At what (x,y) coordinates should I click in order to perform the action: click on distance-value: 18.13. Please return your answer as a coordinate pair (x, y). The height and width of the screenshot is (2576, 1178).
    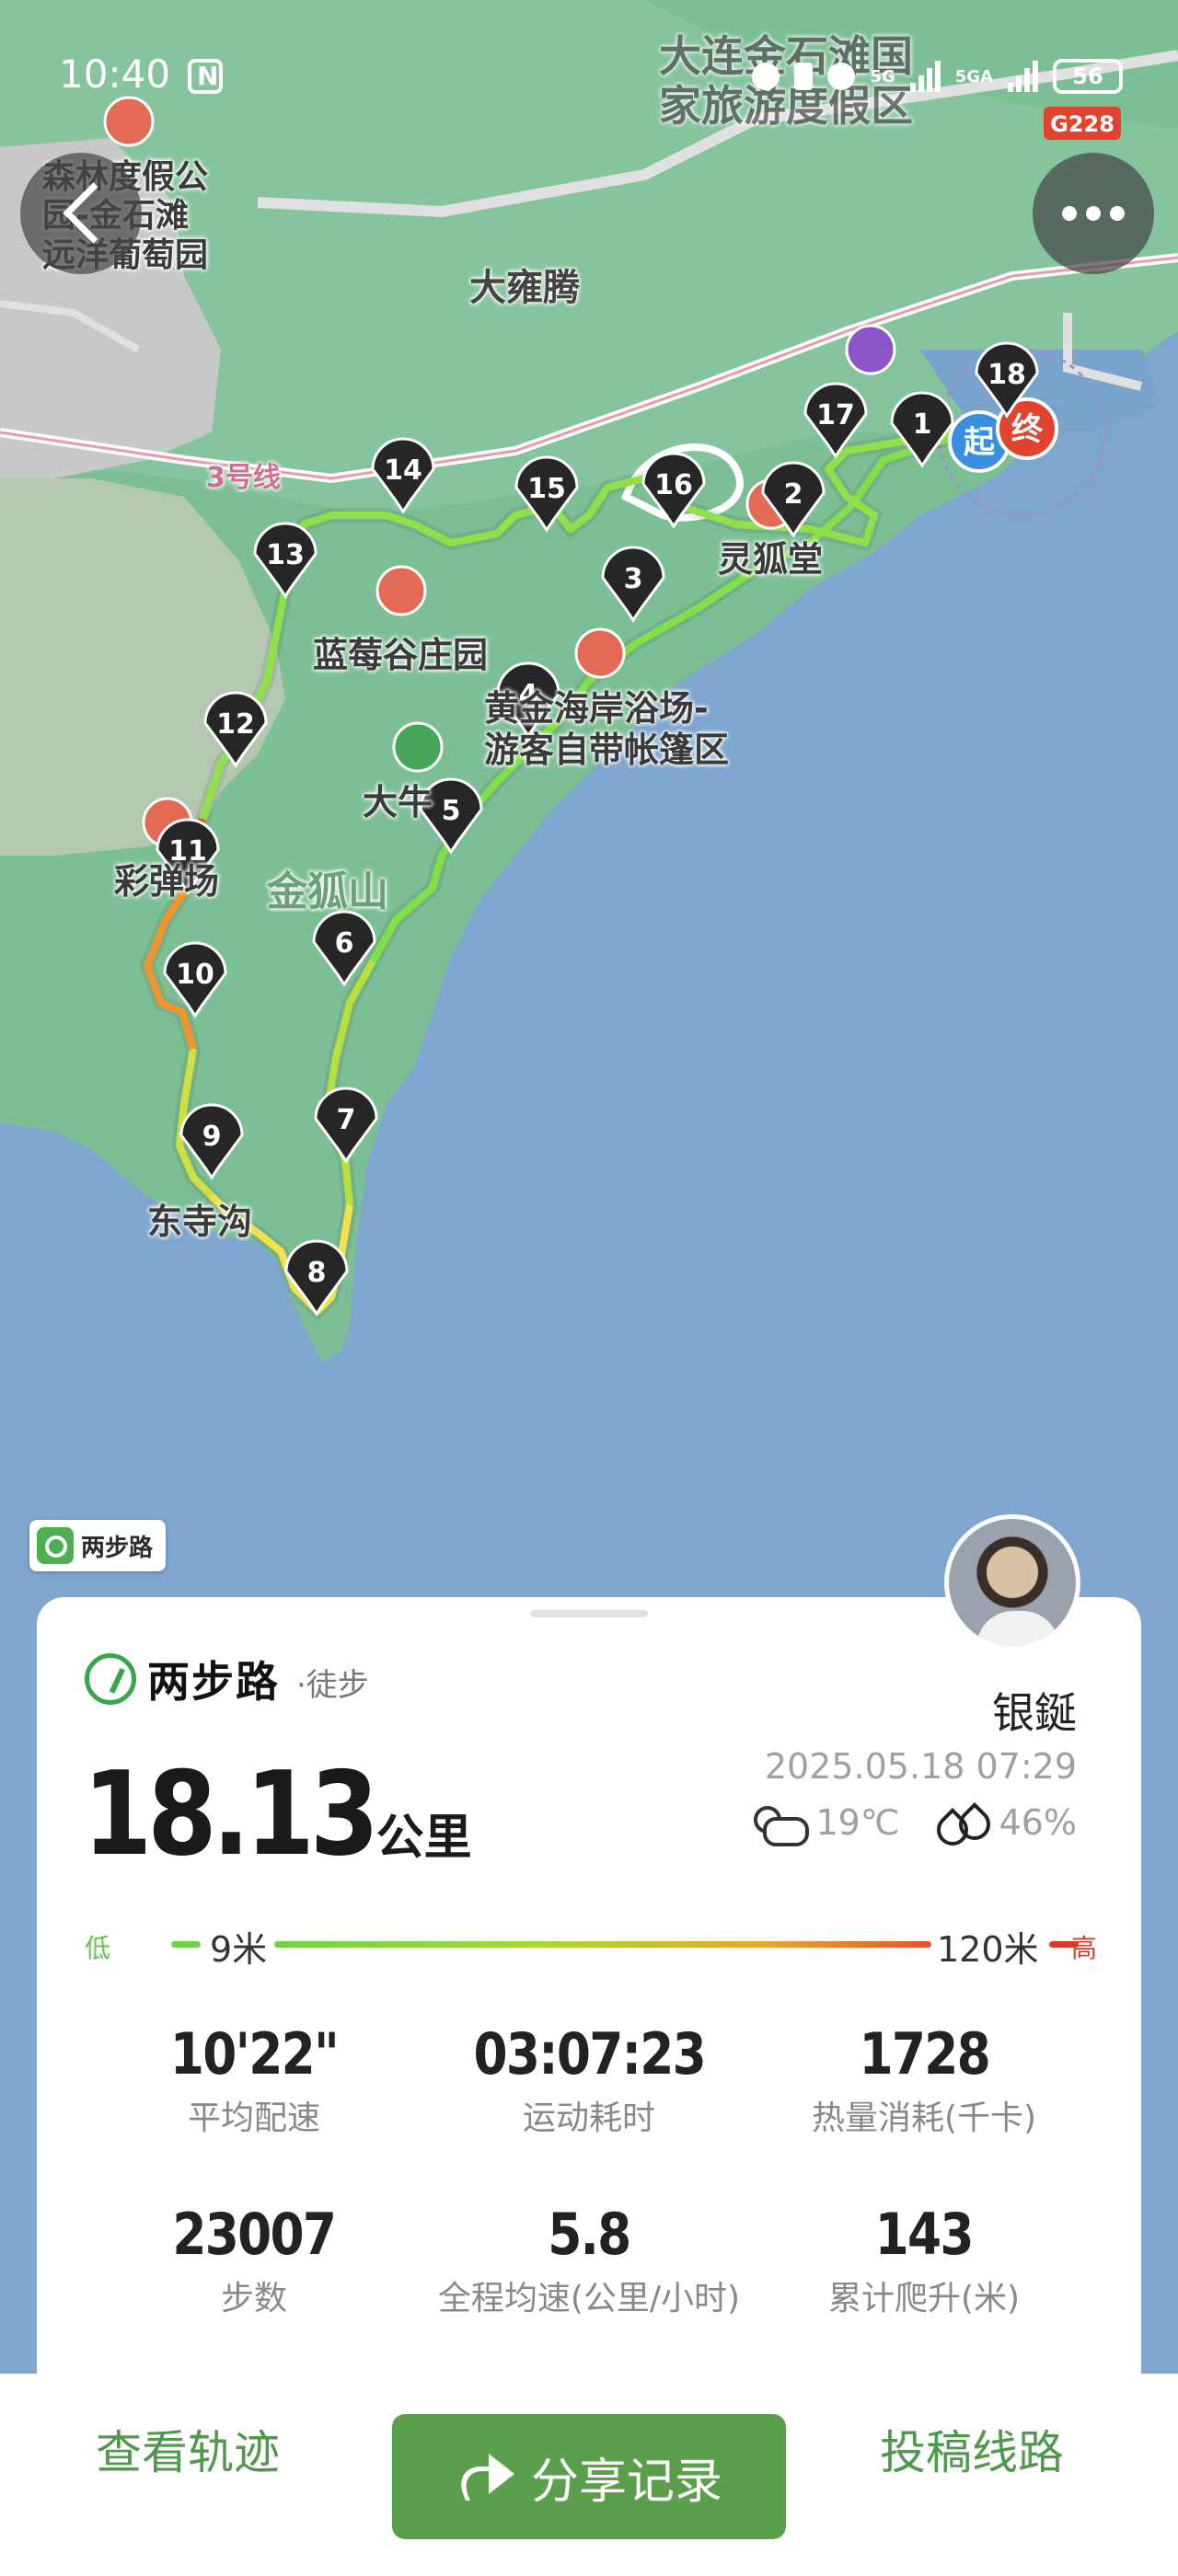
    Looking at the image, I should click on (231, 1813).